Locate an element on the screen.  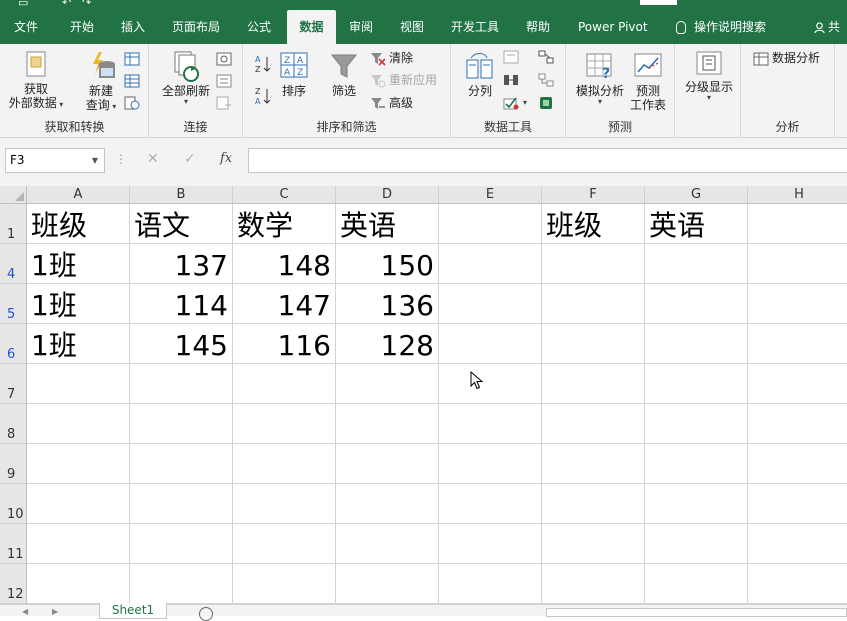
cell-b6: 145 is located at coordinates (181, 344).